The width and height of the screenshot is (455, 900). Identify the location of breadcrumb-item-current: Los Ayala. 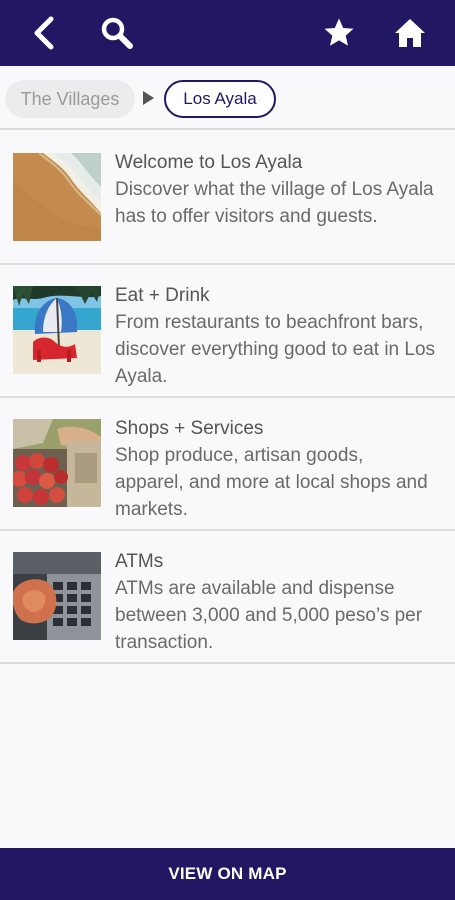
(220, 99).